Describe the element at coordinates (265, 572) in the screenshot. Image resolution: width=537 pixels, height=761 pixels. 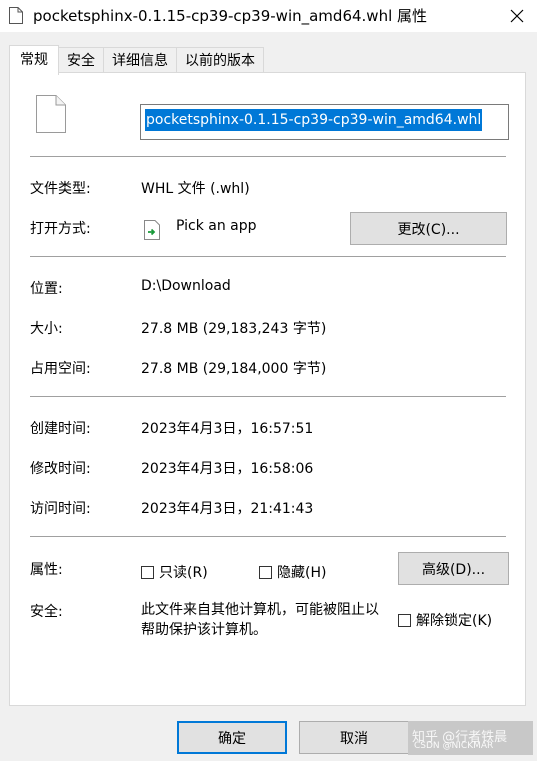
I see `hidden-checkbox-box` at that location.